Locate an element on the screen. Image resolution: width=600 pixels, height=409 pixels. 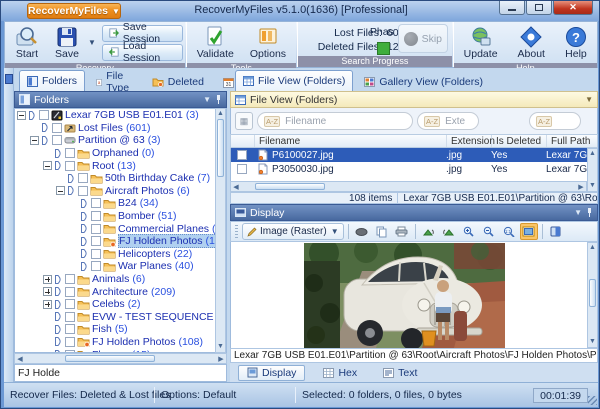
tree-item: Architecture (209) is located at coordinates (120, 291).